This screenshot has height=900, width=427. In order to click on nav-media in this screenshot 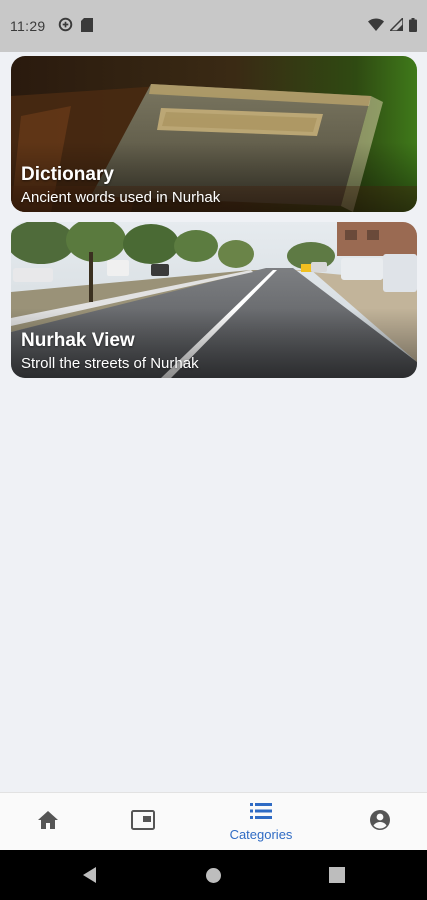, I will do `click(143, 822)`.